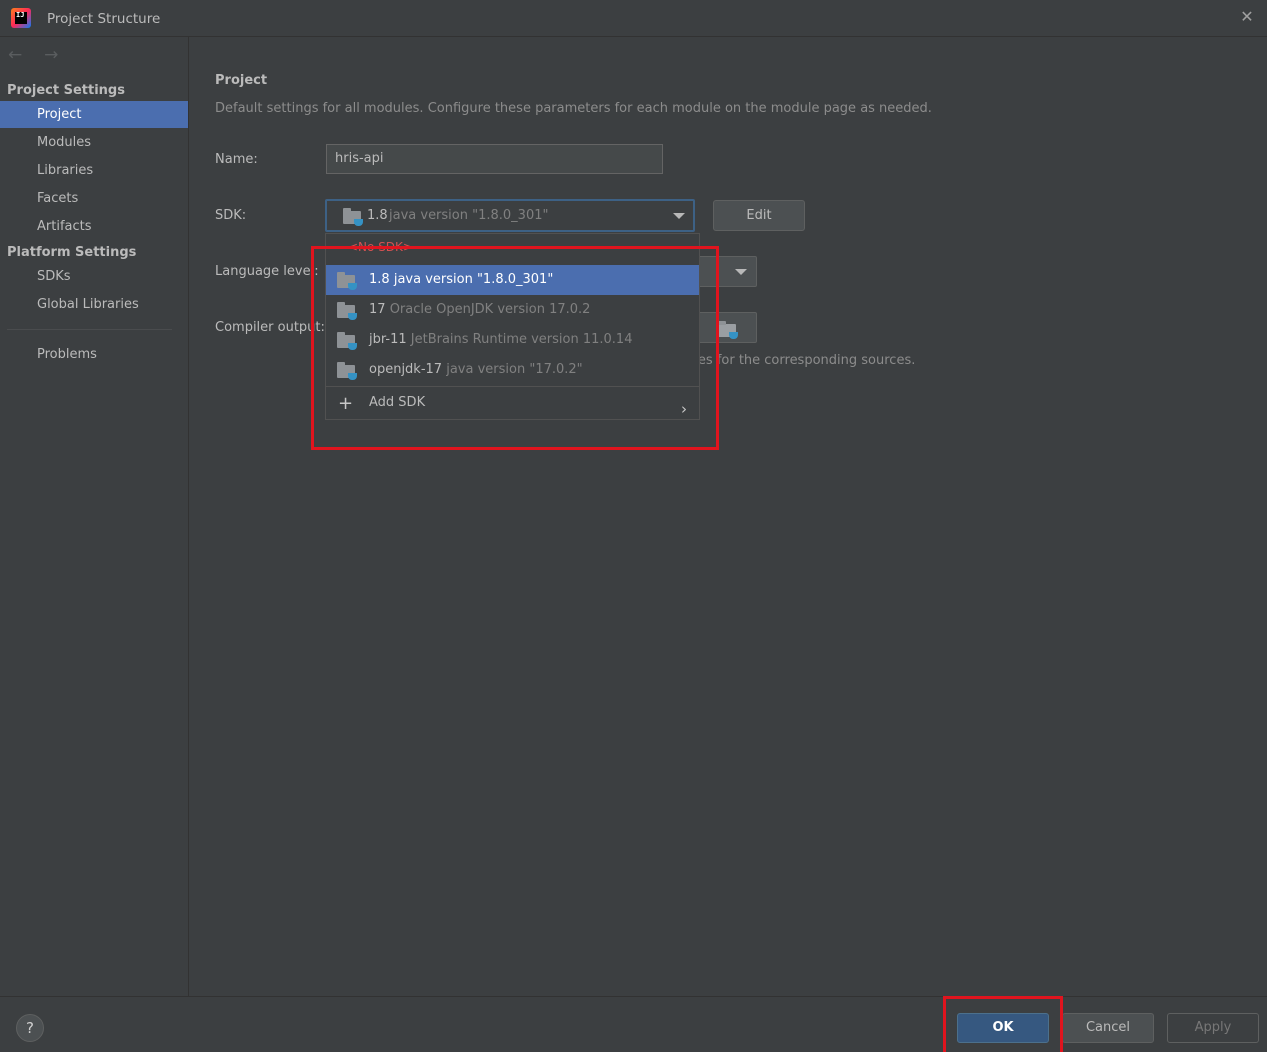  What do you see at coordinates (1108, 1028) in the screenshot?
I see `cancel-button: Cancel` at bounding box center [1108, 1028].